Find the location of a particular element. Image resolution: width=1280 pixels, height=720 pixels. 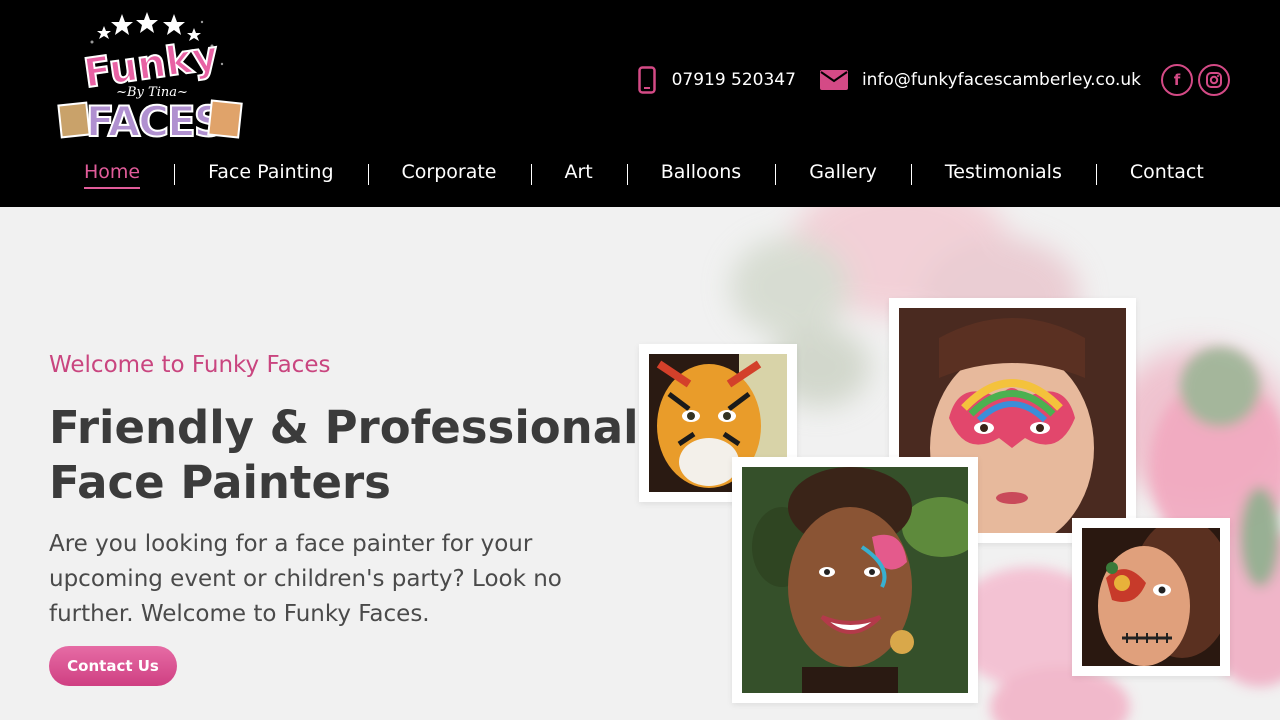

logo-faces-text: FACES is located at coordinates (154, 119).